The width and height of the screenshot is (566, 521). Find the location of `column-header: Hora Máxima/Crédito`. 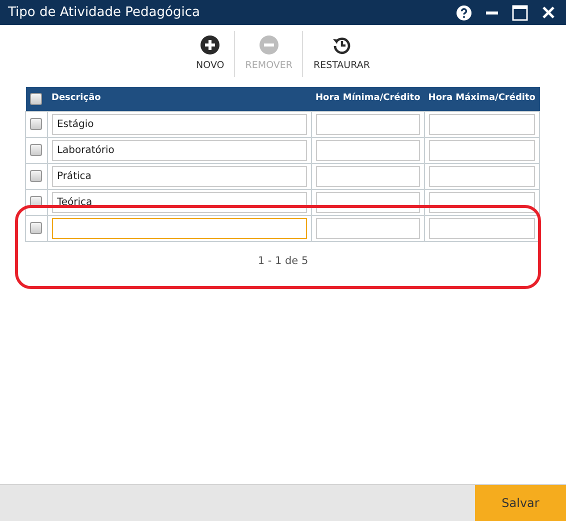

column-header: Hora Máxima/Crédito is located at coordinates (482, 99).